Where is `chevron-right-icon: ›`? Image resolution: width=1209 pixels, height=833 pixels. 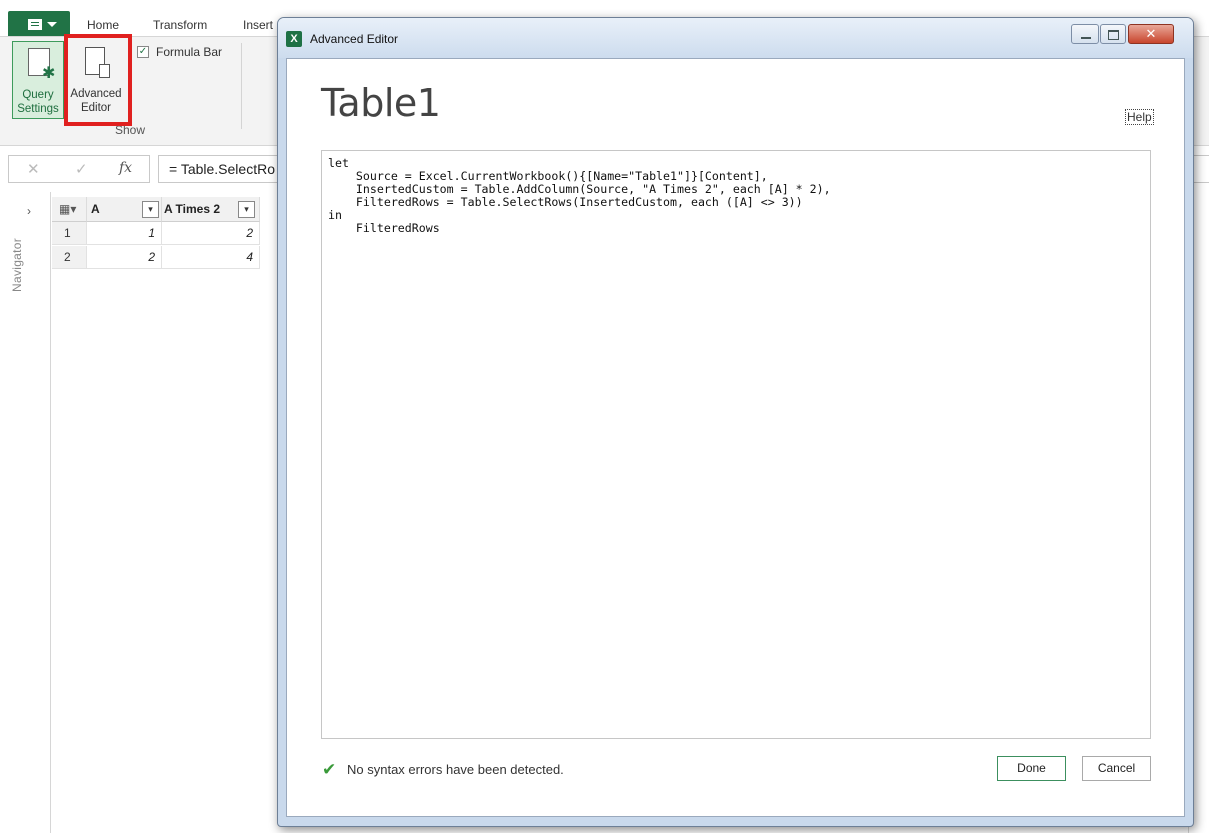 chevron-right-icon: › is located at coordinates (29, 211).